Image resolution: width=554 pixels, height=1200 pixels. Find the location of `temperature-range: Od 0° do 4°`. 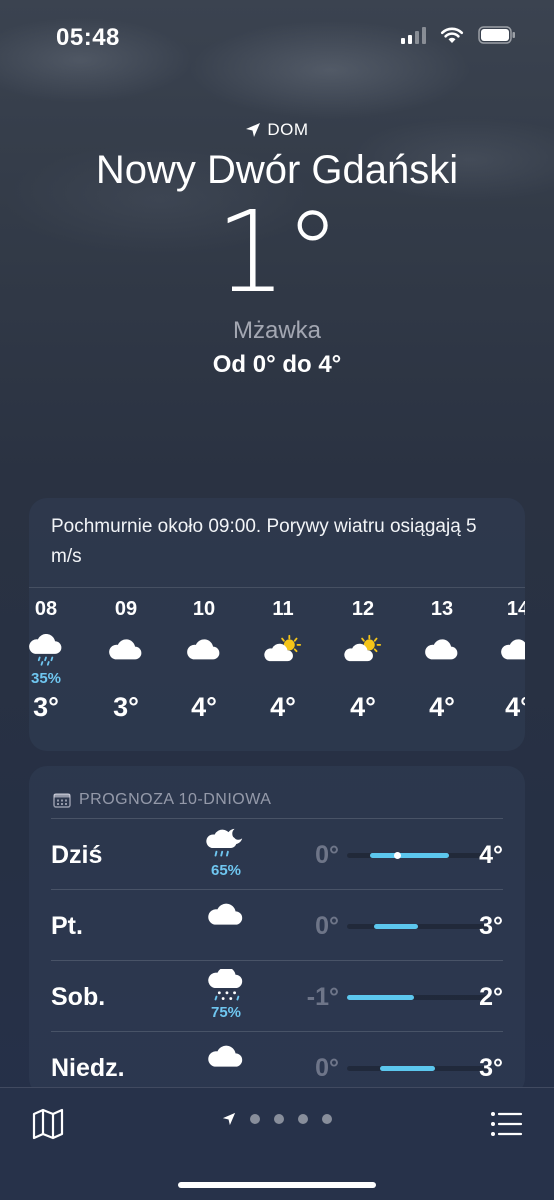

temperature-range: Od 0° do 4° is located at coordinates (277, 364).